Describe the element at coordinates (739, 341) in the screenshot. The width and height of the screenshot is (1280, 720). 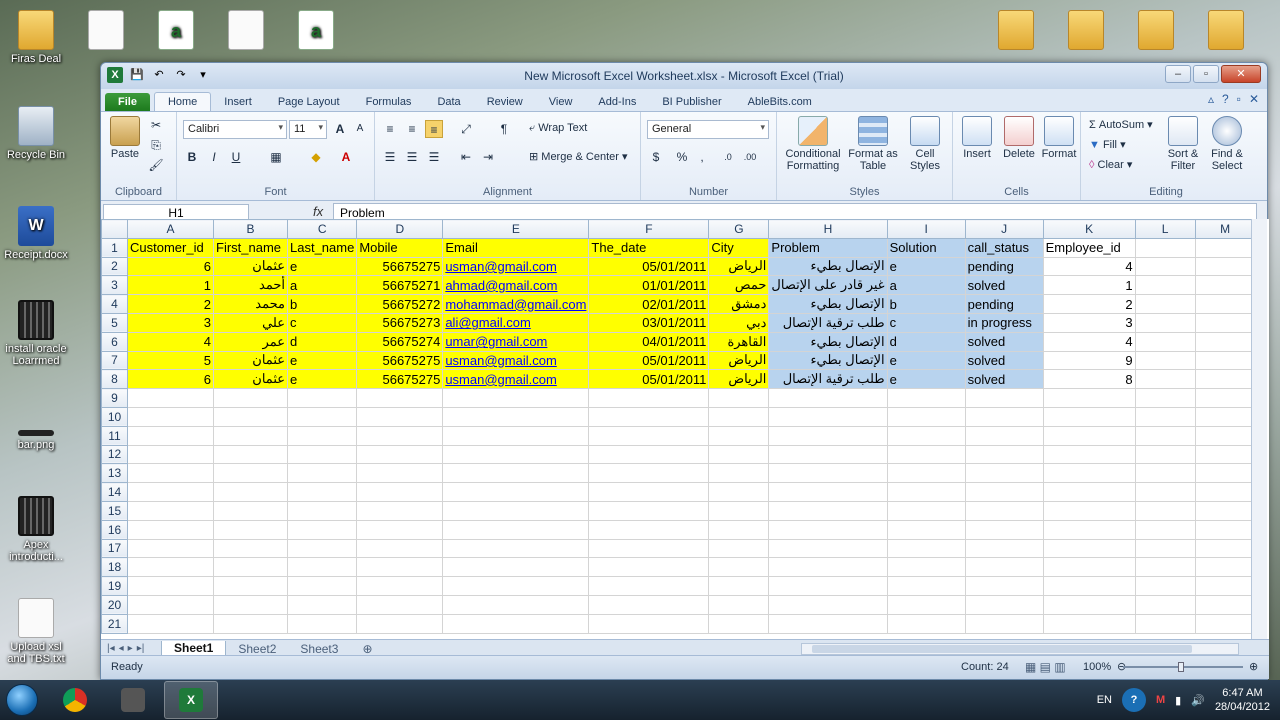
I see `cell: القاهرة` at that location.